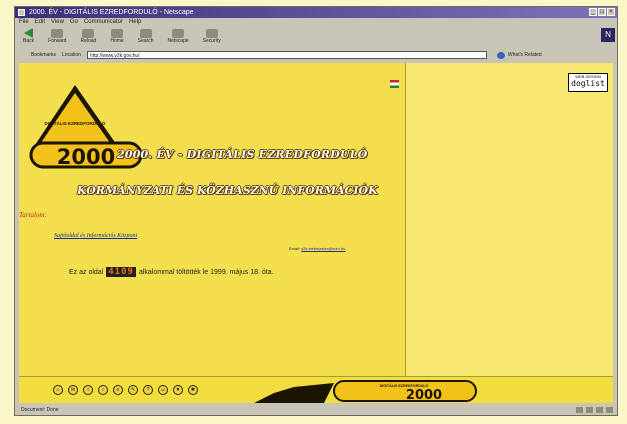 The height and width of the screenshot is (424, 627). I want to click on home-icon, so click(117, 33).